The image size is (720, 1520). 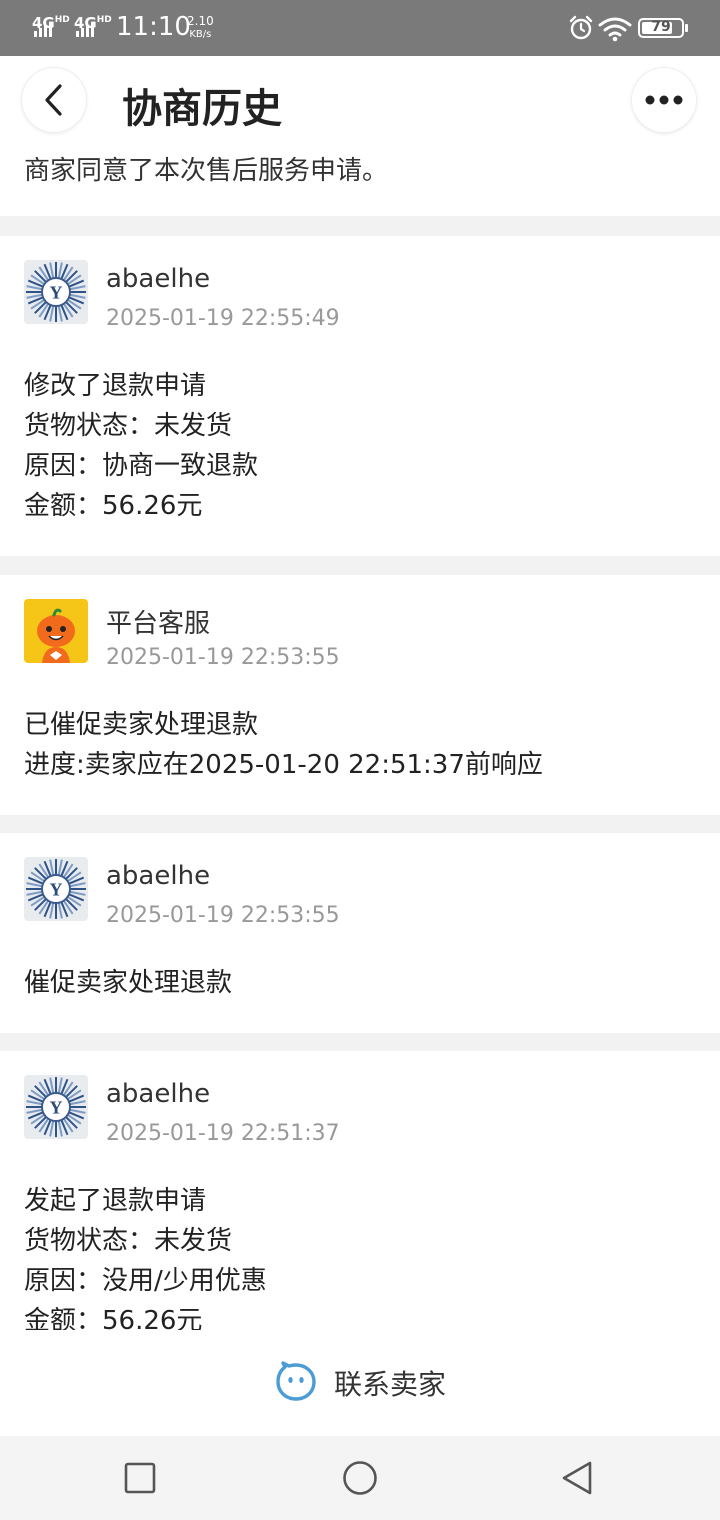 I want to click on status-bar: 4GHD 4GHD 11:10 2.10 KB/s 79, so click(x=360, y=28).